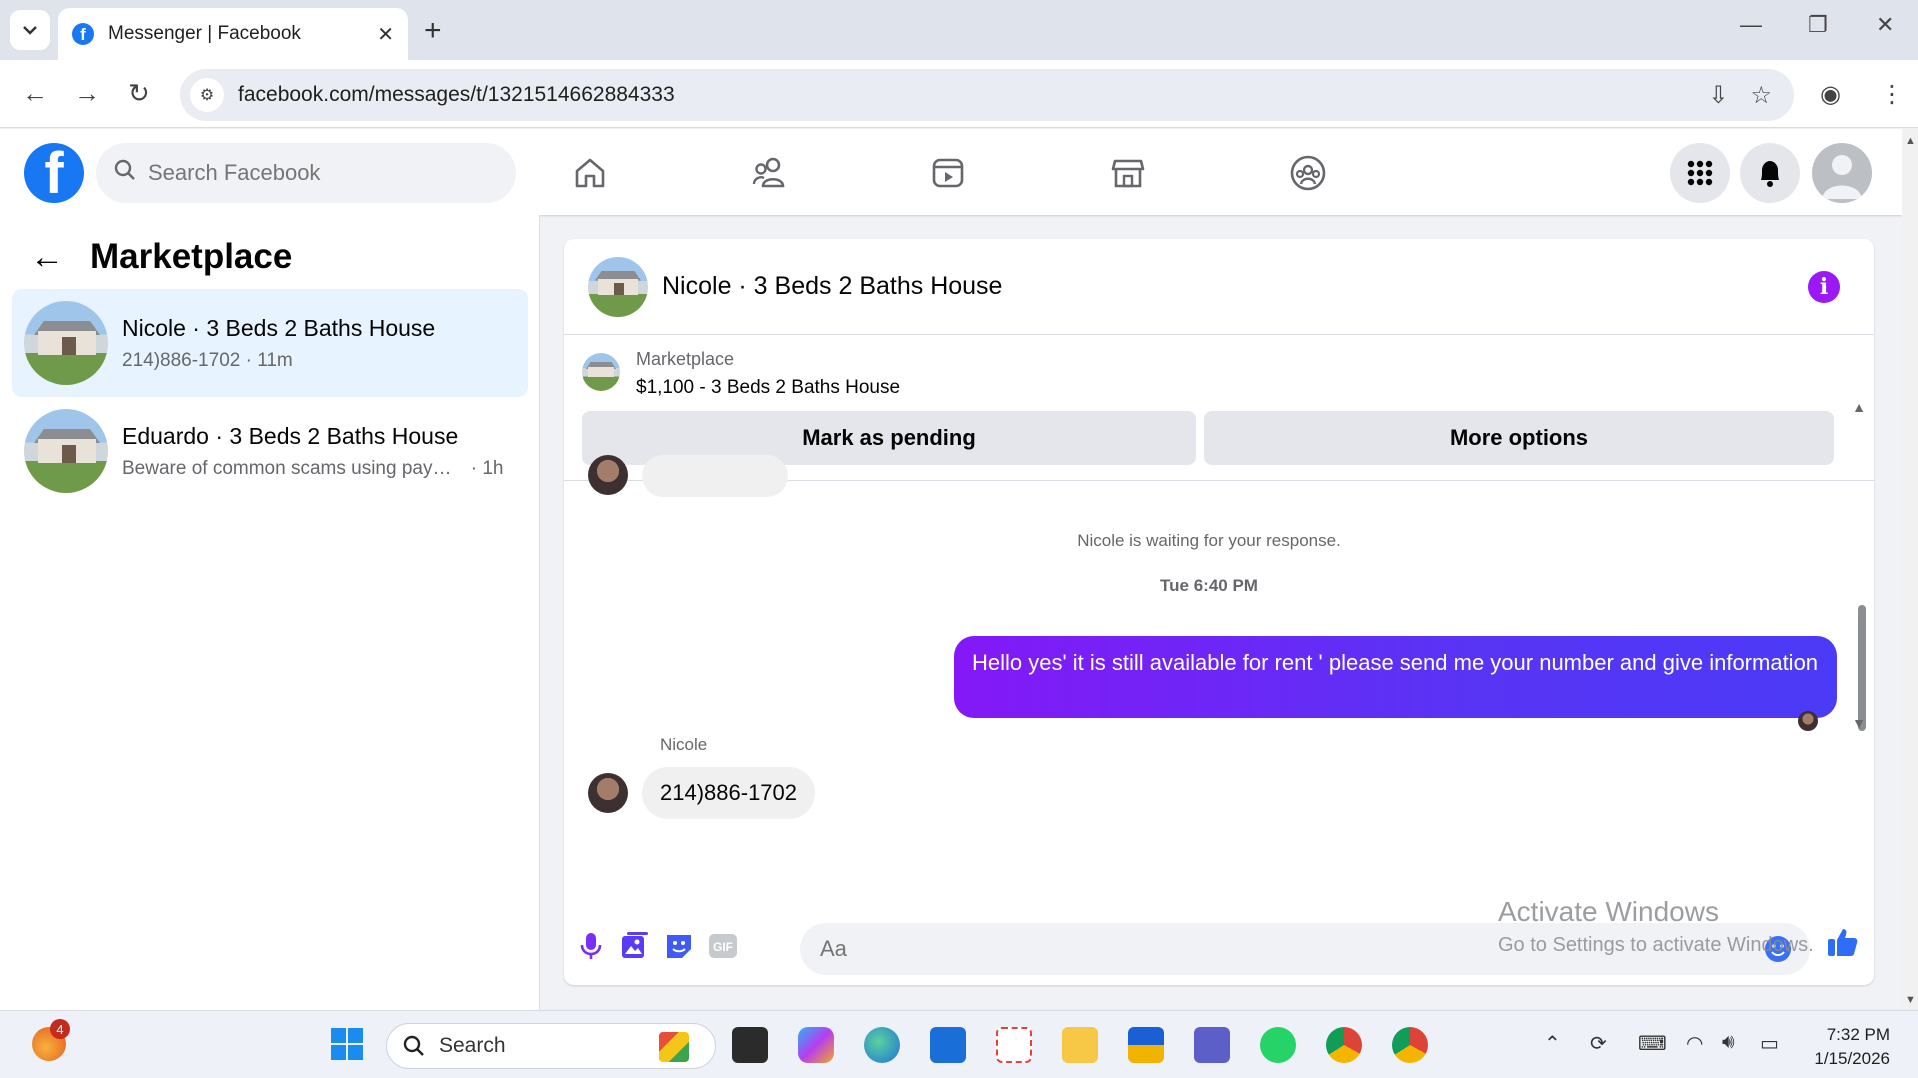 The image size is (1918, 1078). I want to click on facebook-header: f, so click(951, 172).